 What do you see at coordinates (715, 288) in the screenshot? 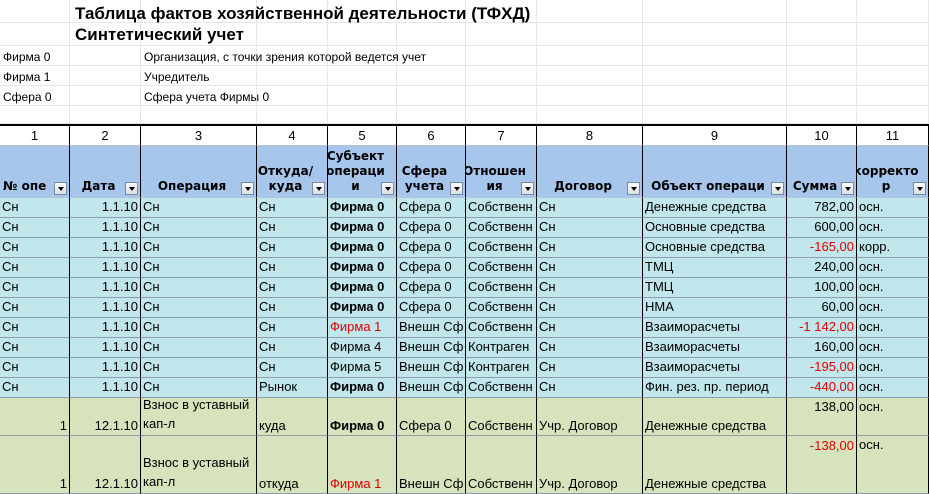
I see `table-cell: ТМЦ` at bounding box center [715, 288].